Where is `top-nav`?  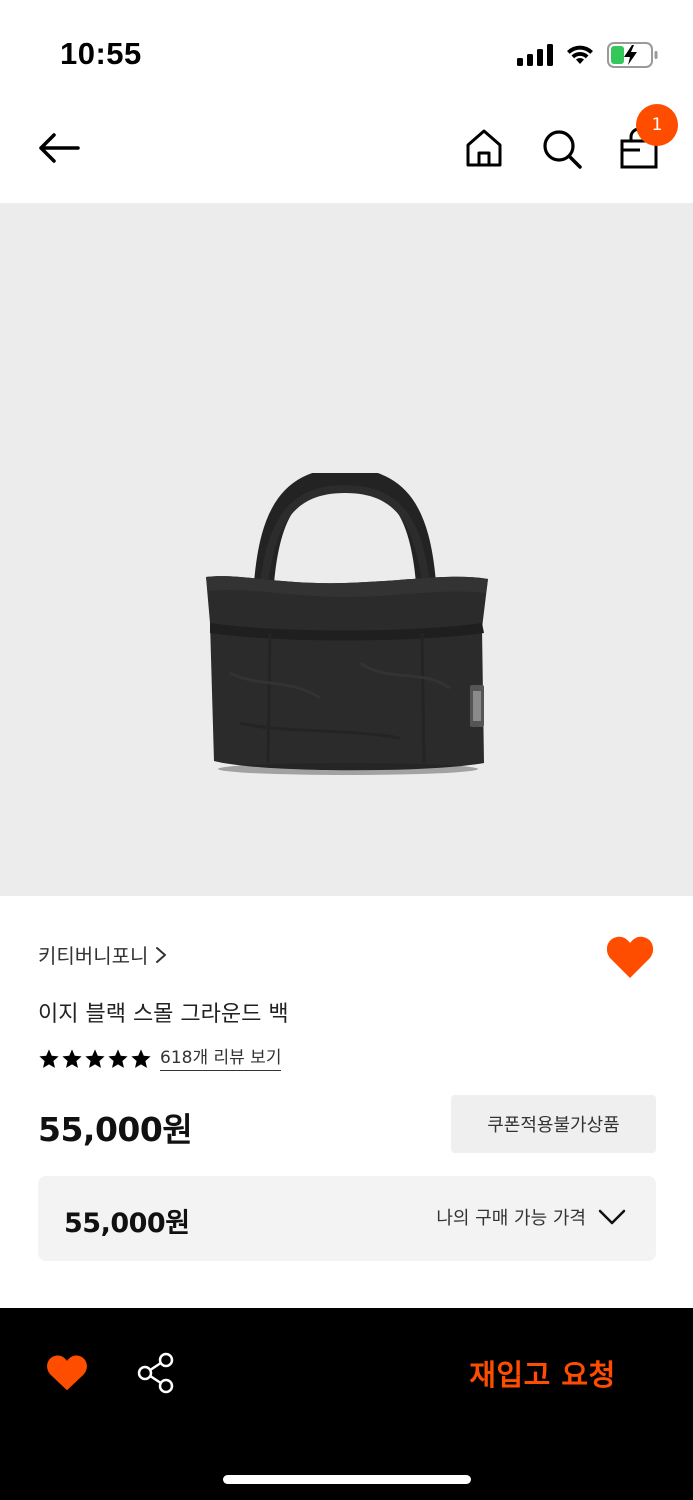 top-nav is located at coordinates (346, 151).